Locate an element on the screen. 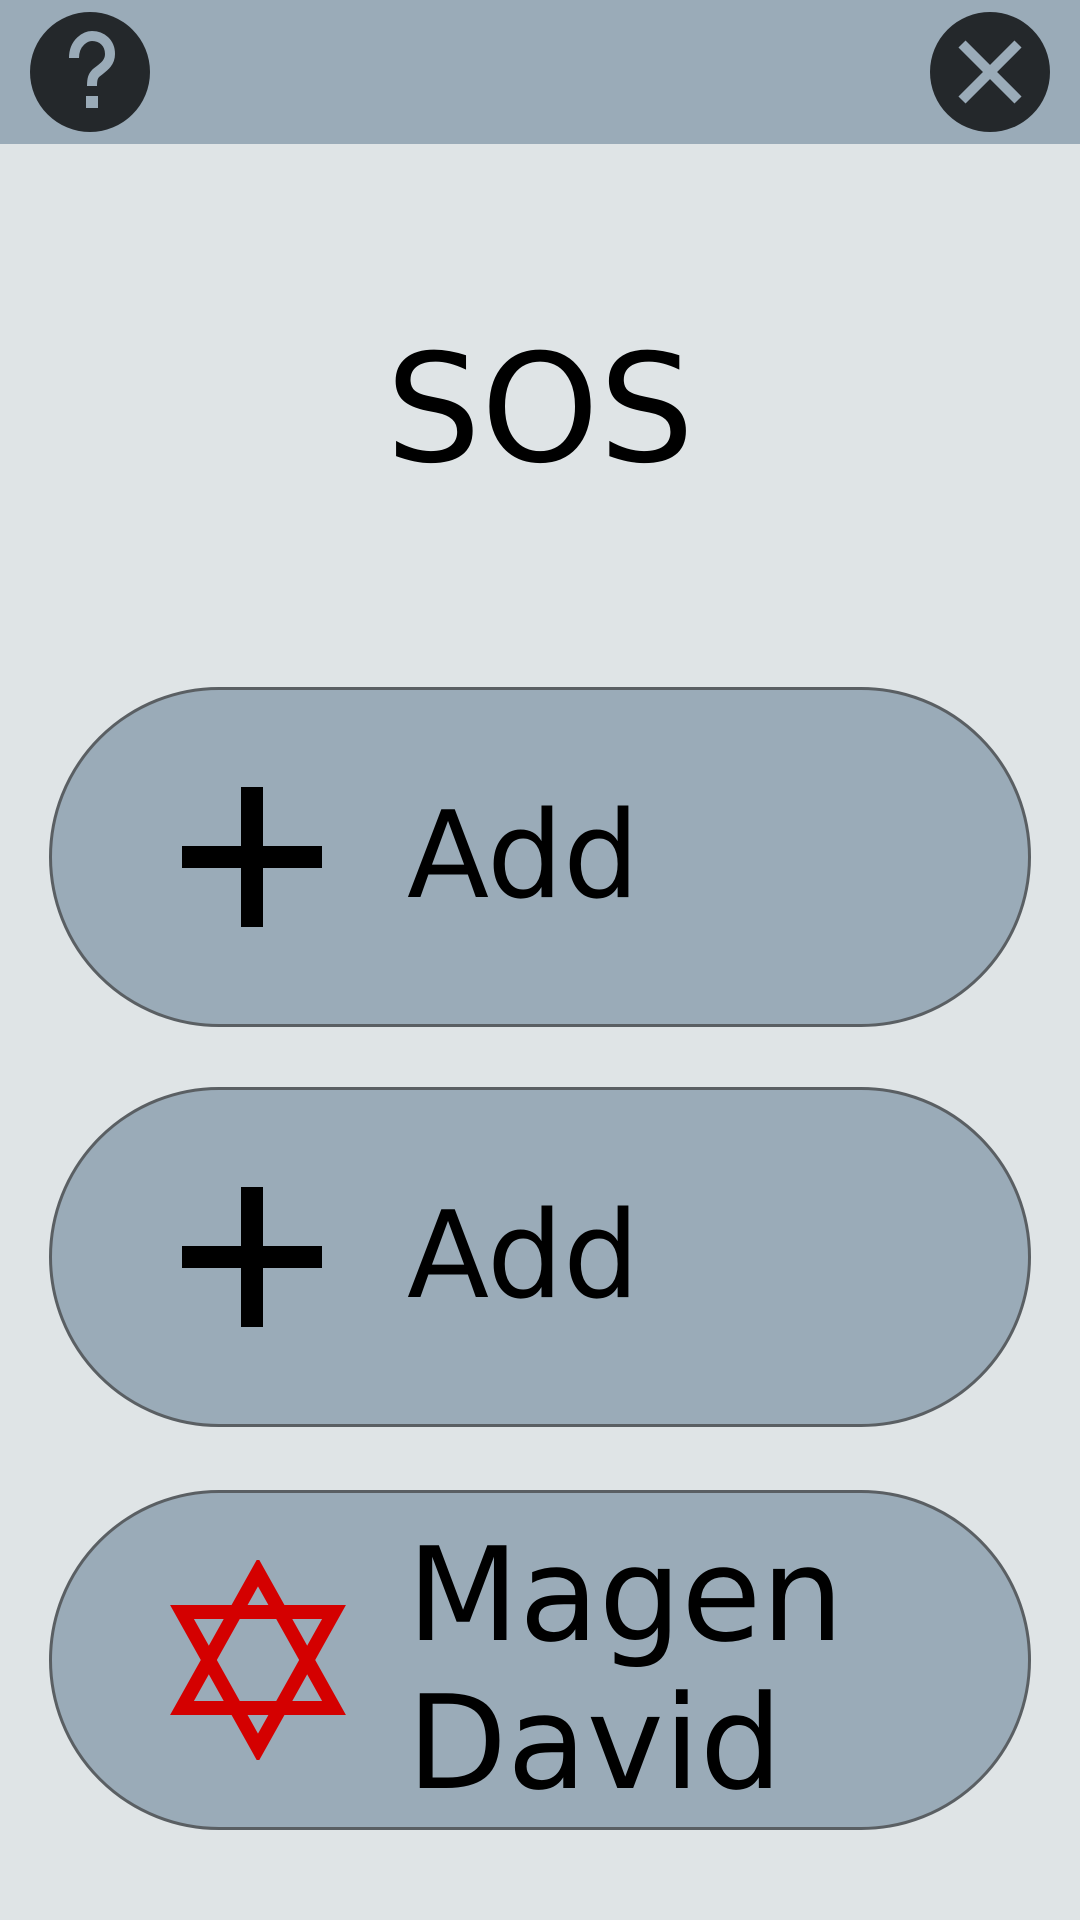 The height and width of the screenshot is (1920, 1080). close-x-icon is located at coordinates (990, 72).